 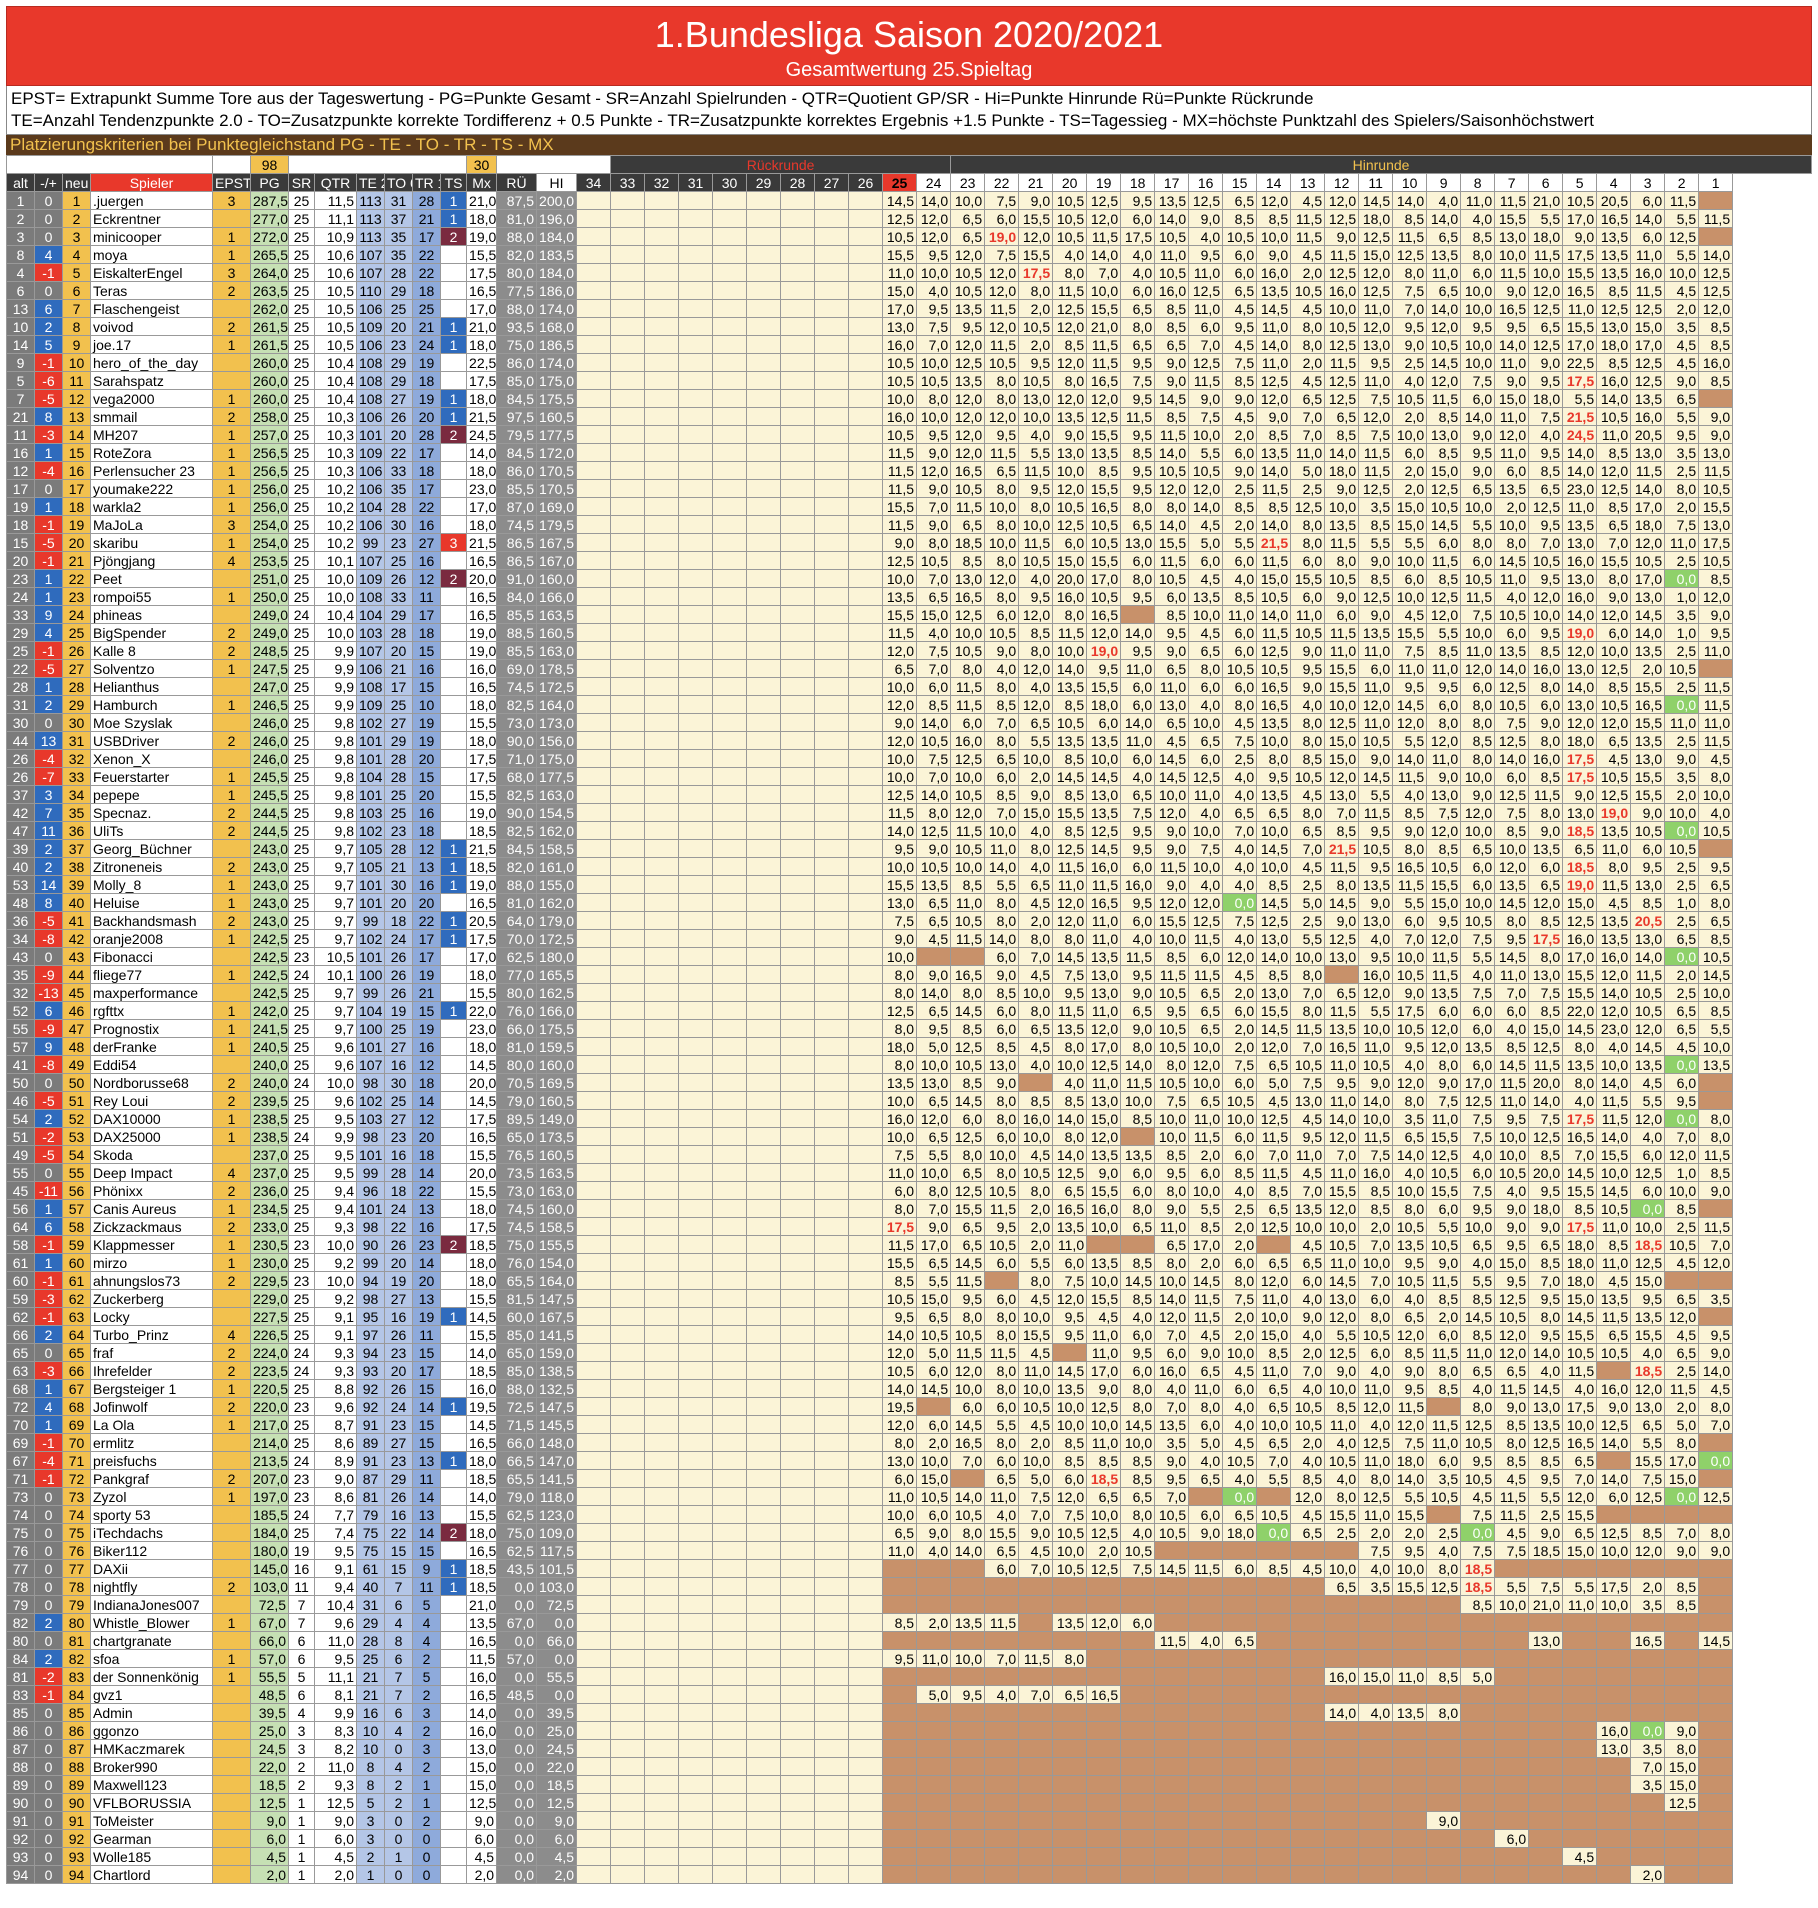 I want to click on cell-tr: 3, so click(x=426, y=1712).